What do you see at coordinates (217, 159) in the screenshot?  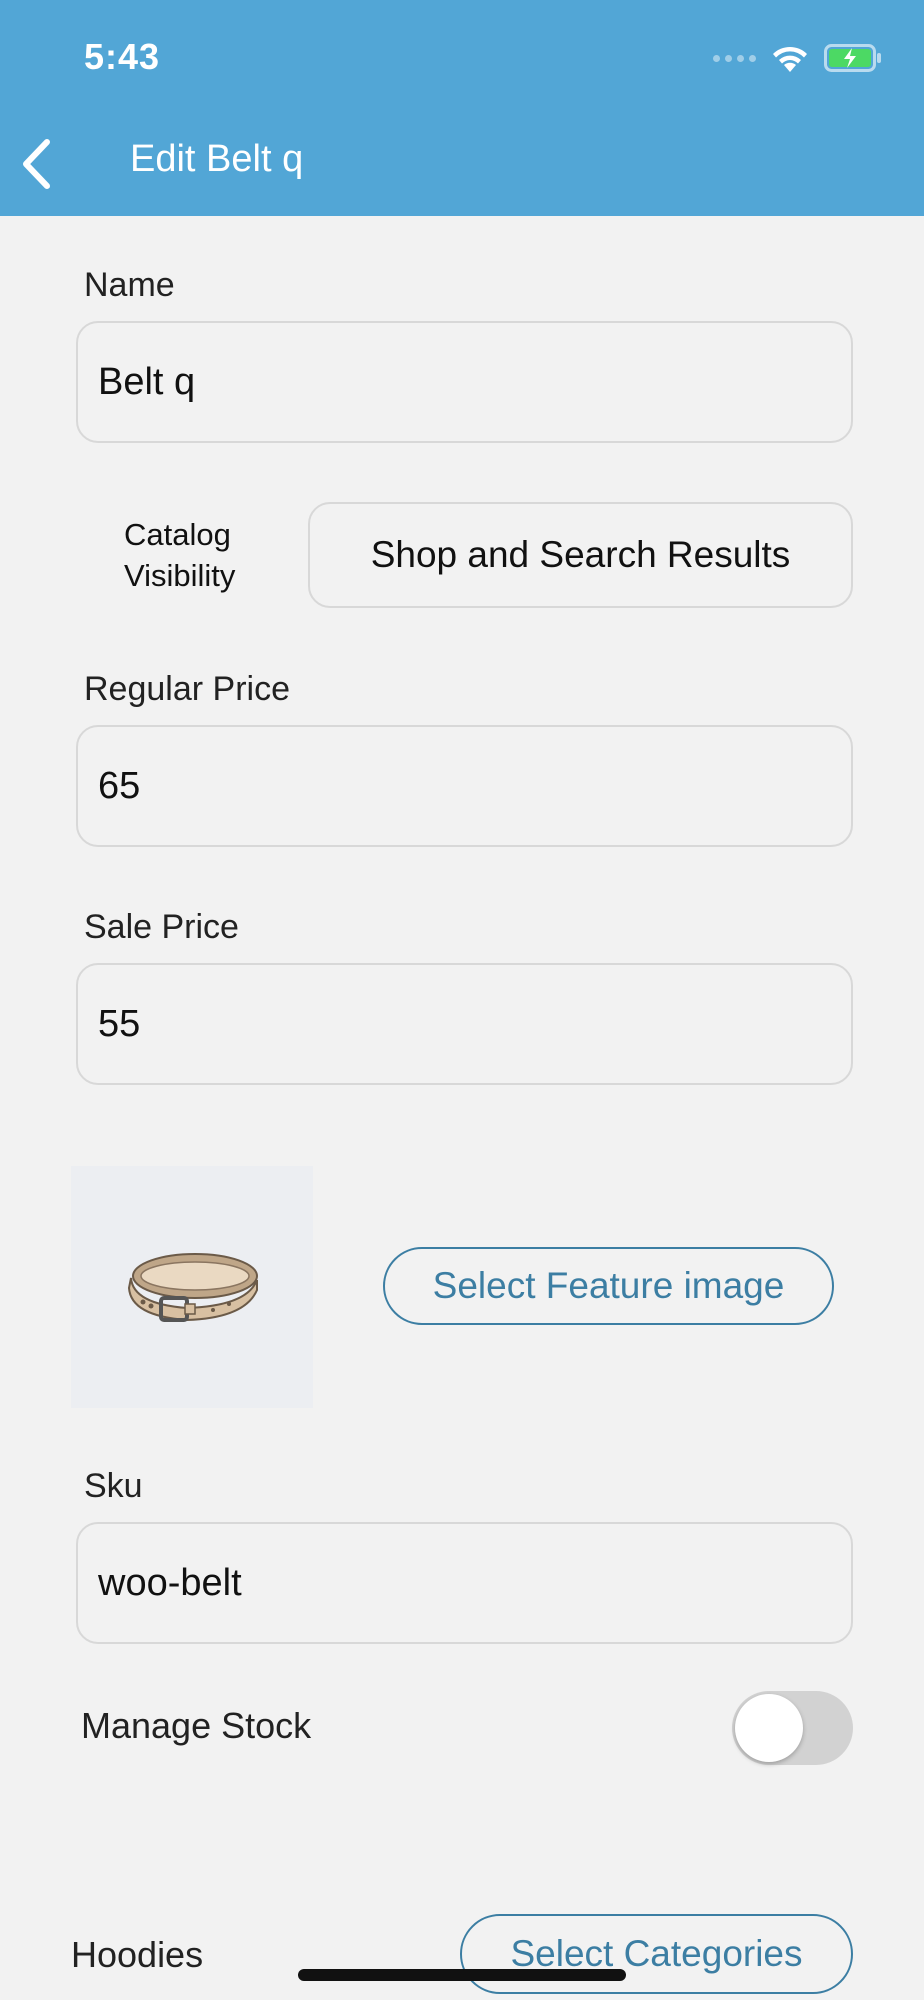 I see `page-title: Edit Belt q` at bounding box center [217, 159].